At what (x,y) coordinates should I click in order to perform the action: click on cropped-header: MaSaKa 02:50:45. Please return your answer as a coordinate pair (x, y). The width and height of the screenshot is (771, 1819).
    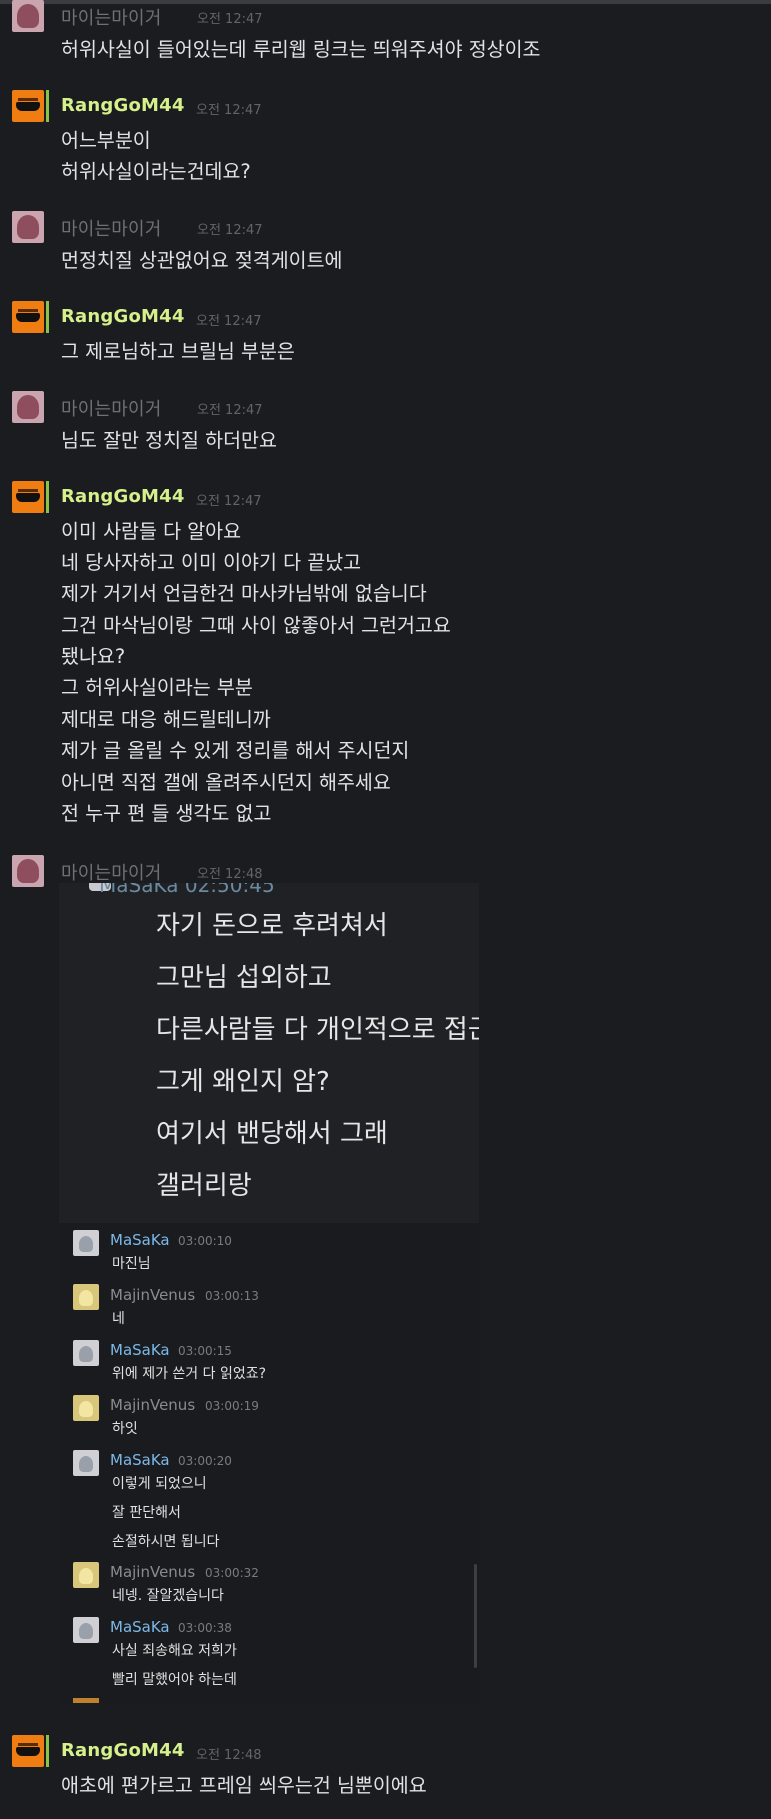
    Looking at the image, I should click on (187, 890).